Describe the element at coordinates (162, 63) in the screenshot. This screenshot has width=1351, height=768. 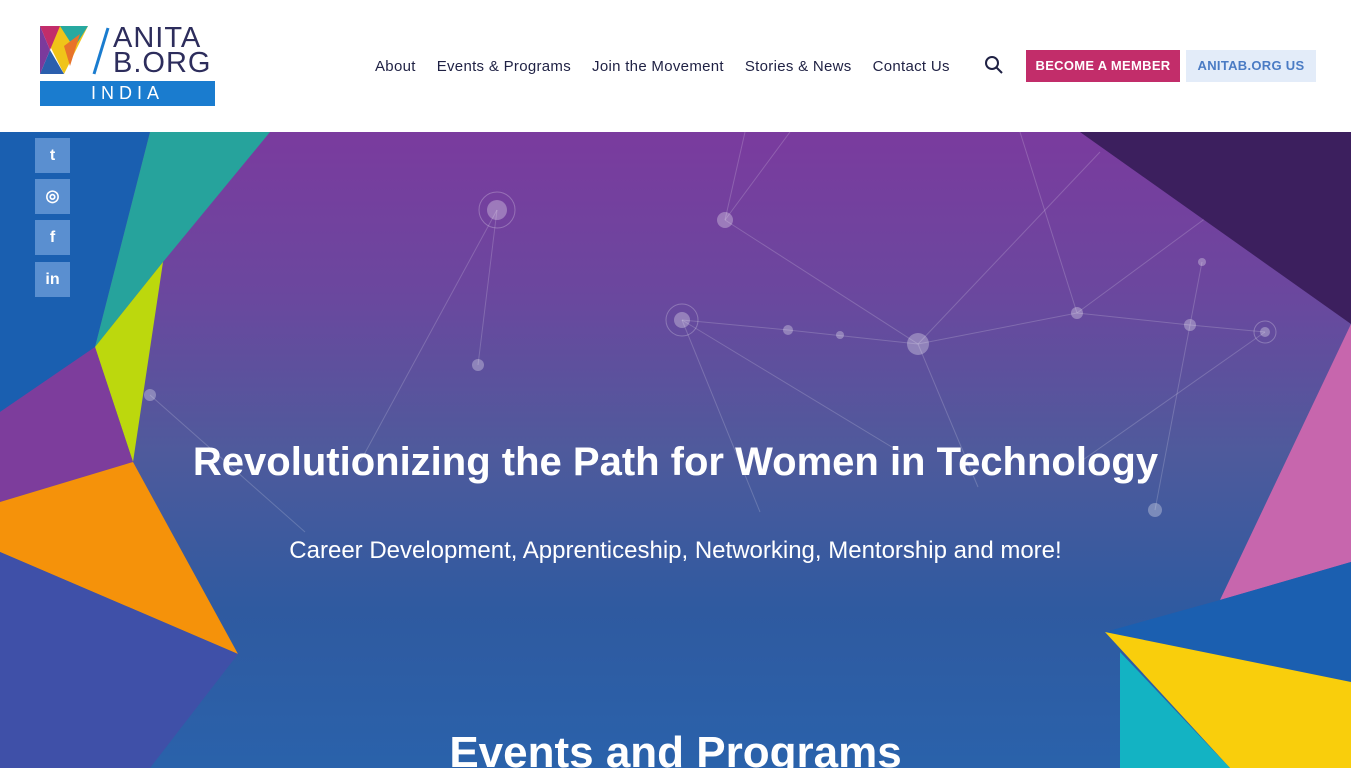
I see `logo-text-borg: B.ORG` at that location.